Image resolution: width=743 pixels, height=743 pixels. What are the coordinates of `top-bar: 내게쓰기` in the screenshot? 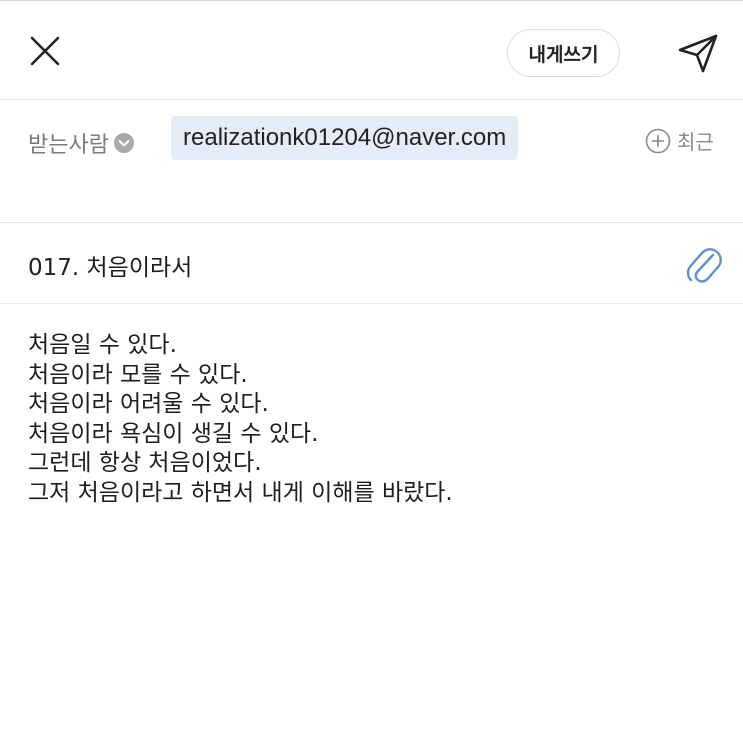 It's located at (371, 50).